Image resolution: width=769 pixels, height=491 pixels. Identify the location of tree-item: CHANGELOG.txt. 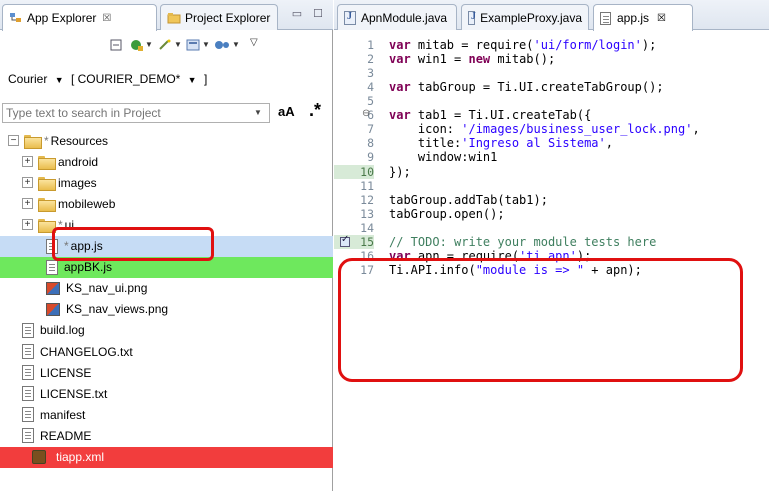
(166, 351).